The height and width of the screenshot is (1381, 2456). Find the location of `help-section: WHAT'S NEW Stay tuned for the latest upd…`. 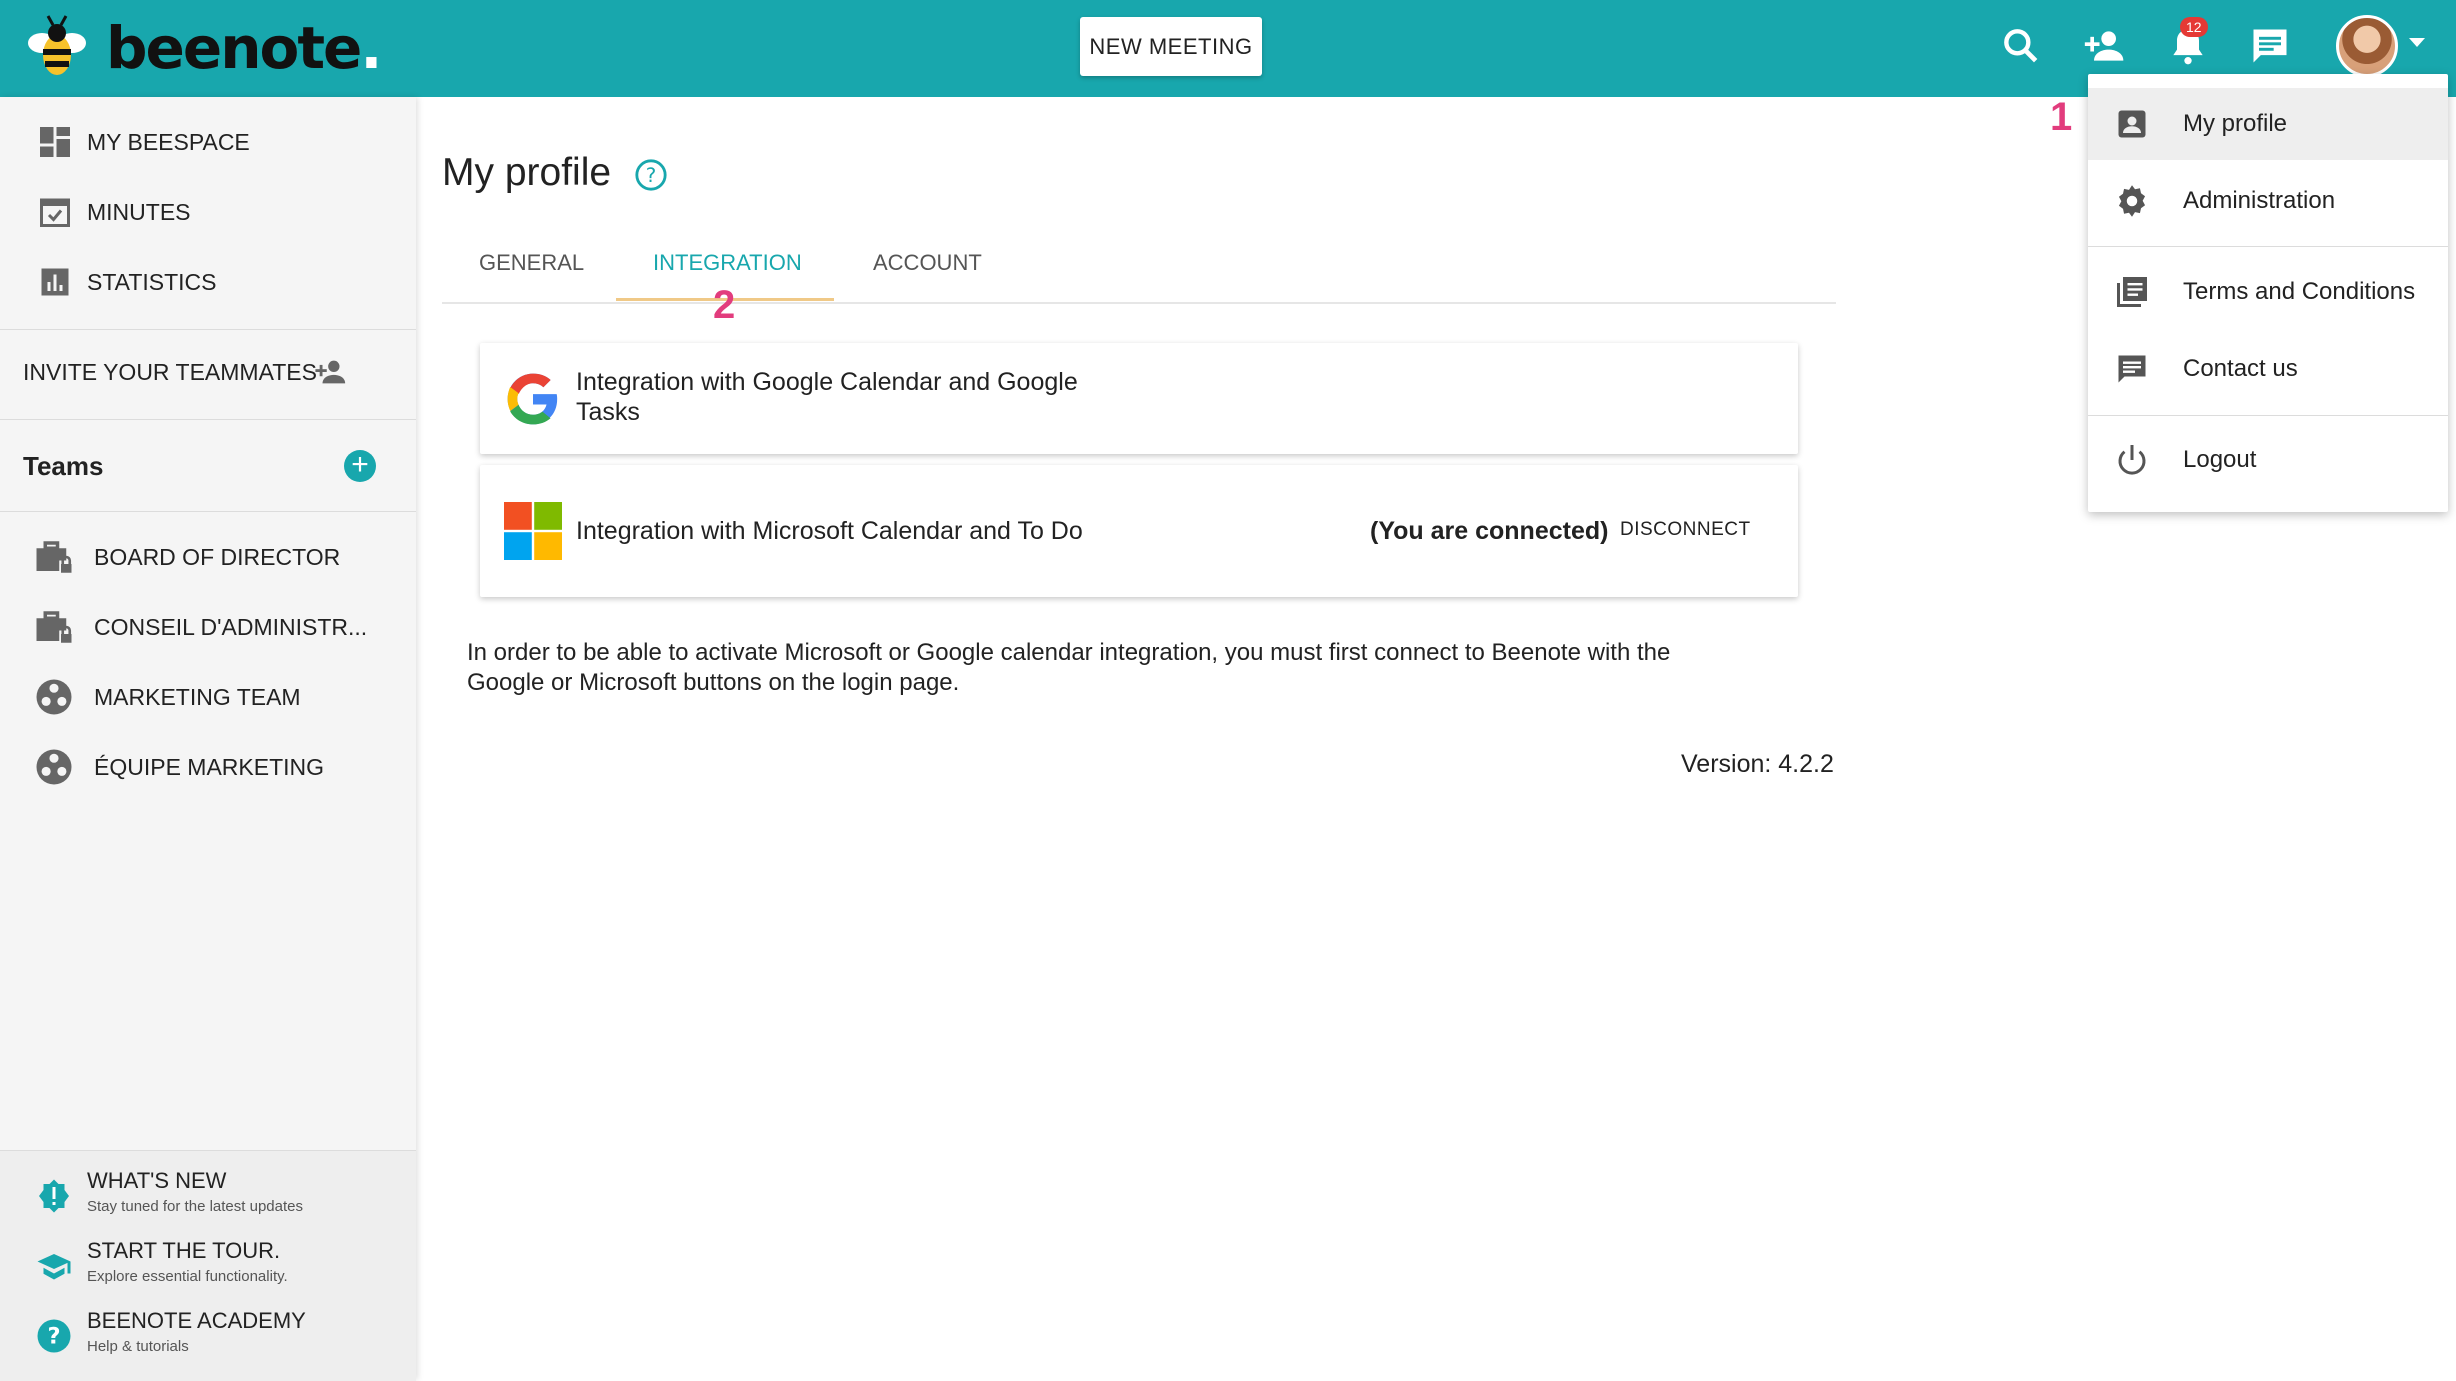

help-section: WHAT'S NEW Stay tuned for the latest upd… is located at coordinates (208, 1265).